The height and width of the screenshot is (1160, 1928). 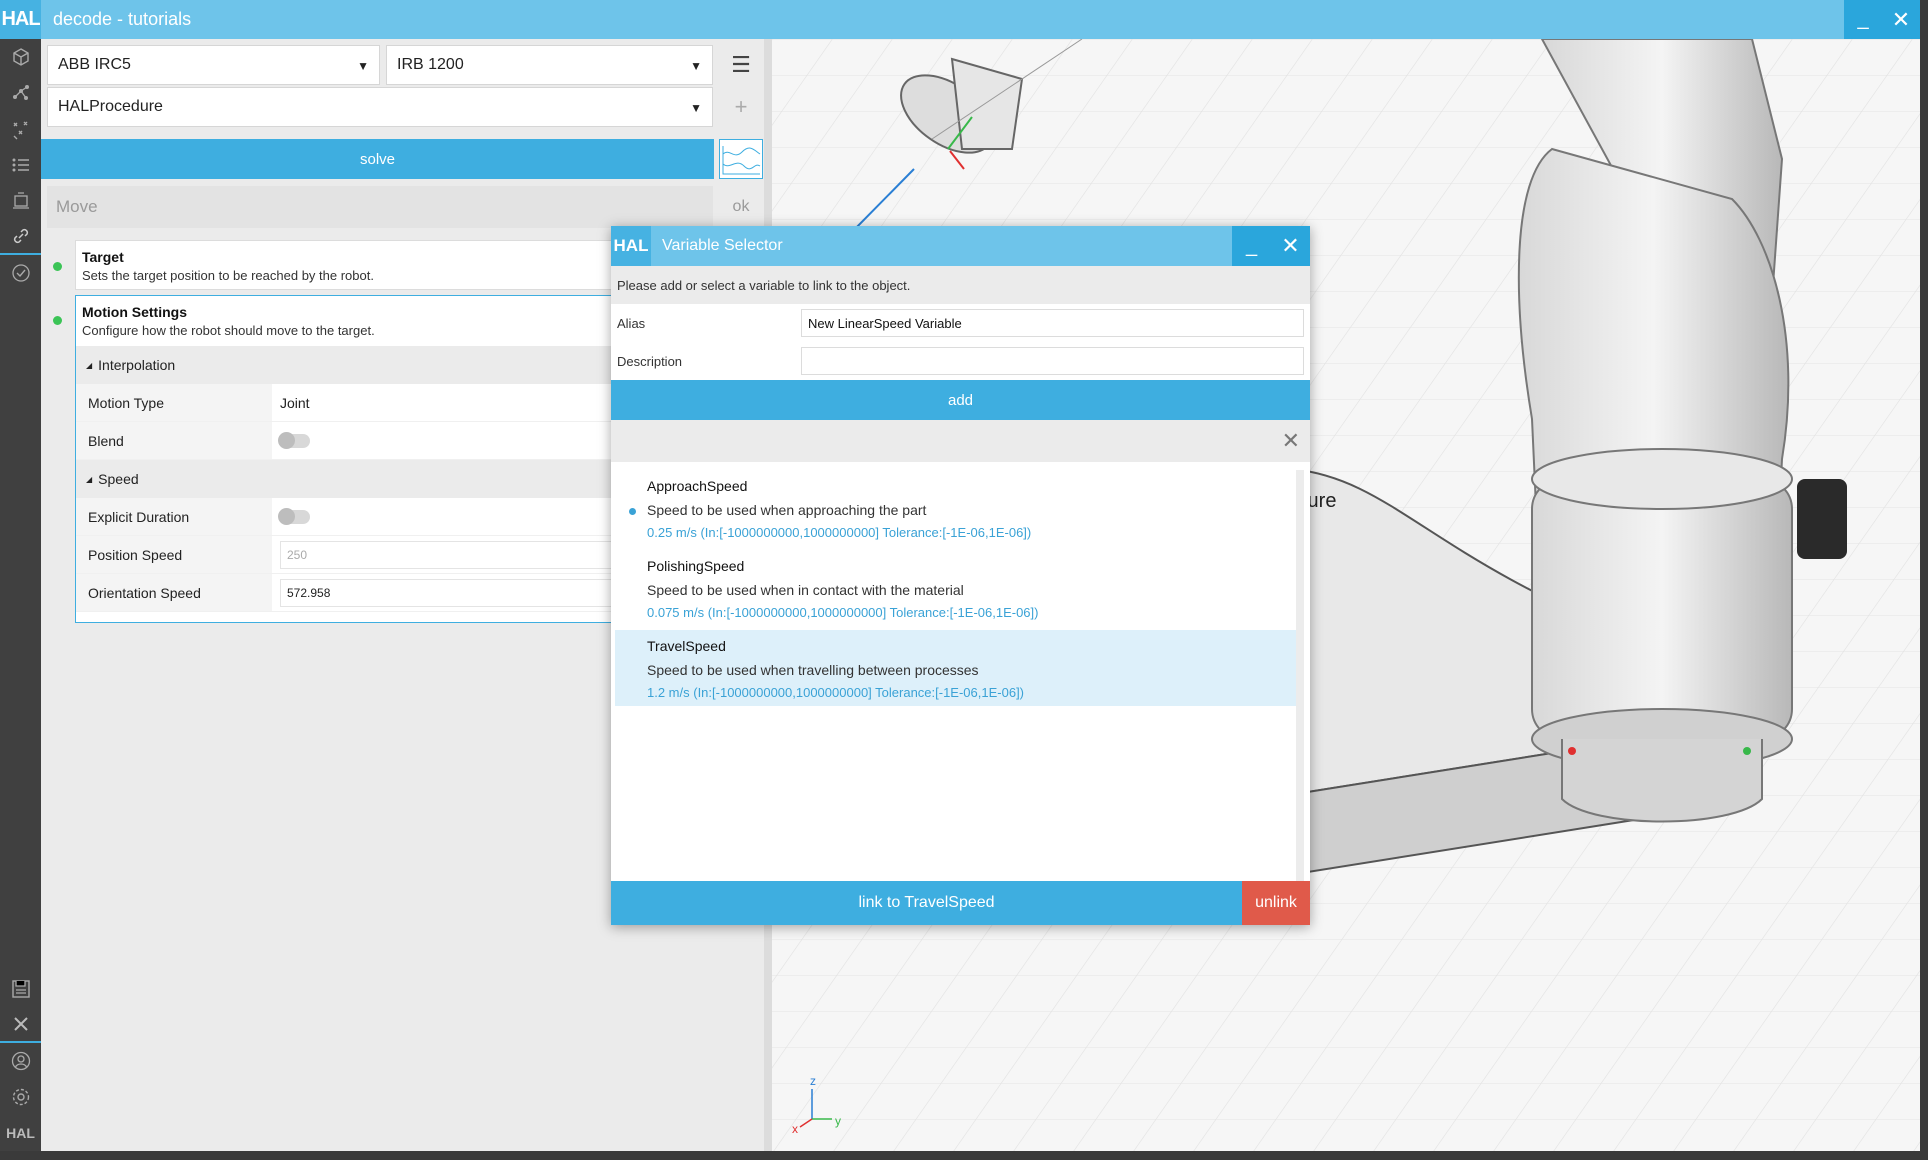 What do you see at coordinates (696, 566) in the screenshot?
I see `variable-name: PolishingSpeed` at bounding box center [696, 566].